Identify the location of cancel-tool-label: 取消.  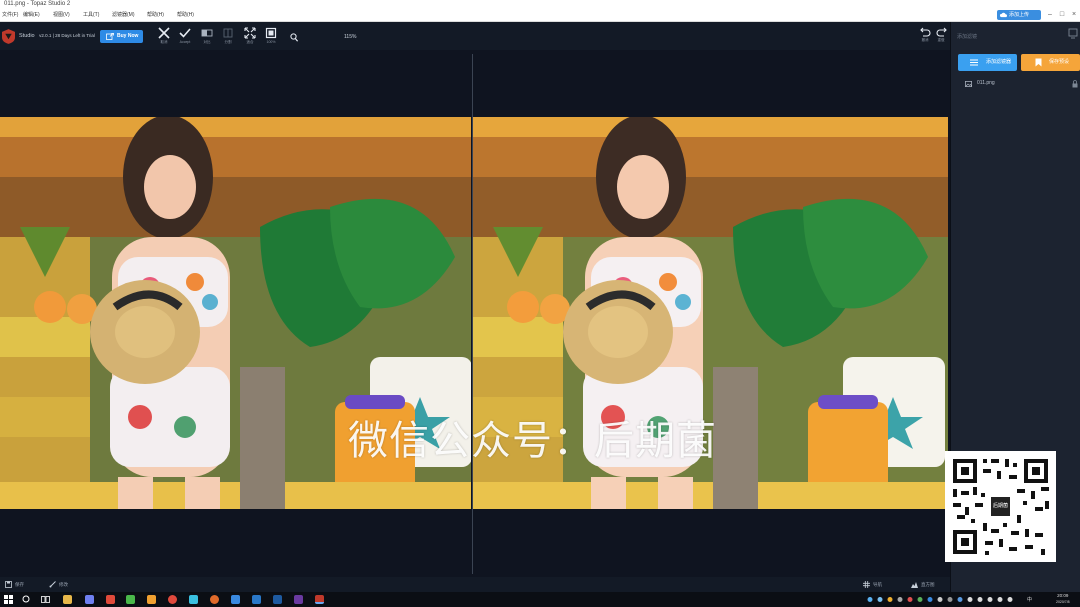
(164, 42).